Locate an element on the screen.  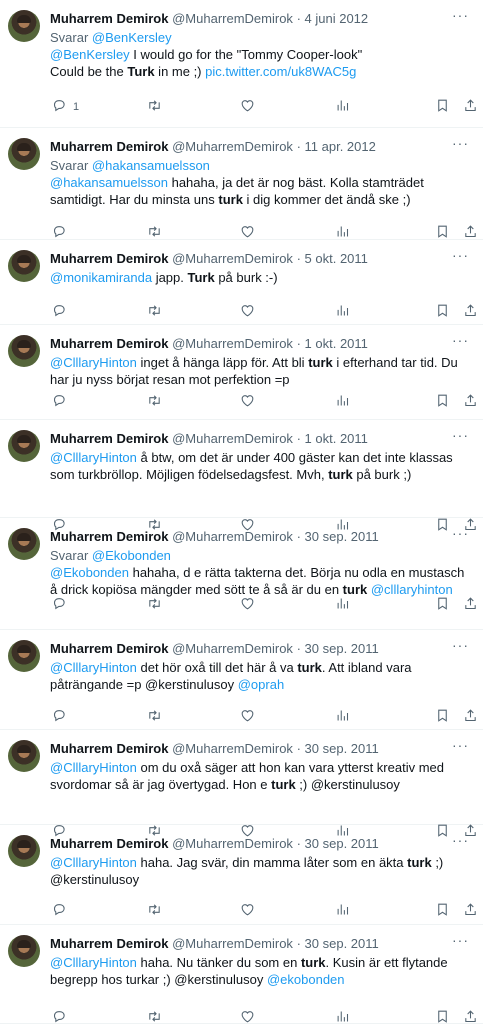
reply-to-link: @BenKersley is located at coordinates (132, 37).